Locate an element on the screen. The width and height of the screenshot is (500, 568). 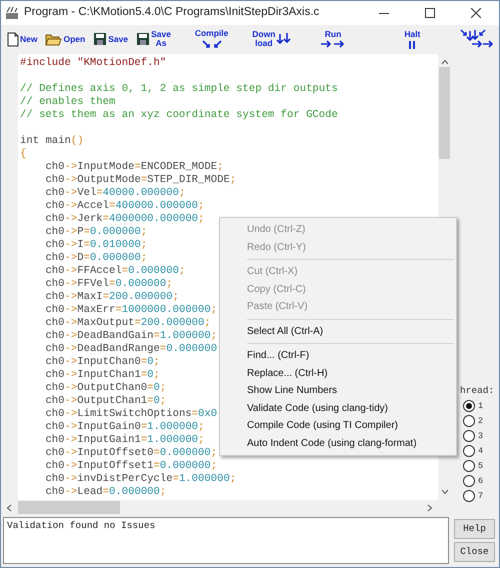
code-line: ch0->Lead=0.000000; is located at coordinates (105, 492).